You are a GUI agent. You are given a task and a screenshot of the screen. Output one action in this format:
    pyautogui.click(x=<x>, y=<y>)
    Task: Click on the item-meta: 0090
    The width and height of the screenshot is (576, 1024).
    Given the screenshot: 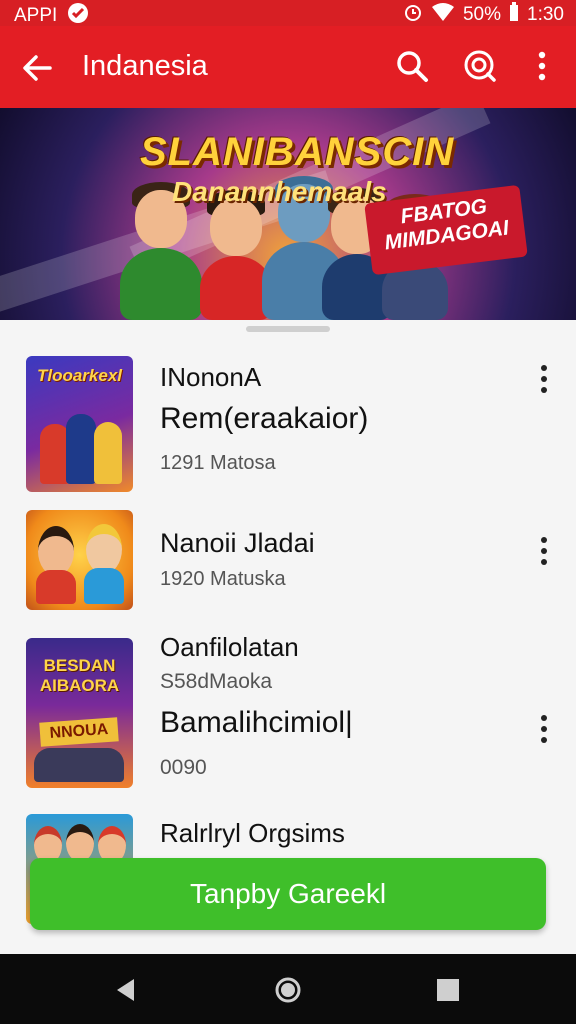 What is the action you would take?
    pyautogui.click(x=183, y=767)
    